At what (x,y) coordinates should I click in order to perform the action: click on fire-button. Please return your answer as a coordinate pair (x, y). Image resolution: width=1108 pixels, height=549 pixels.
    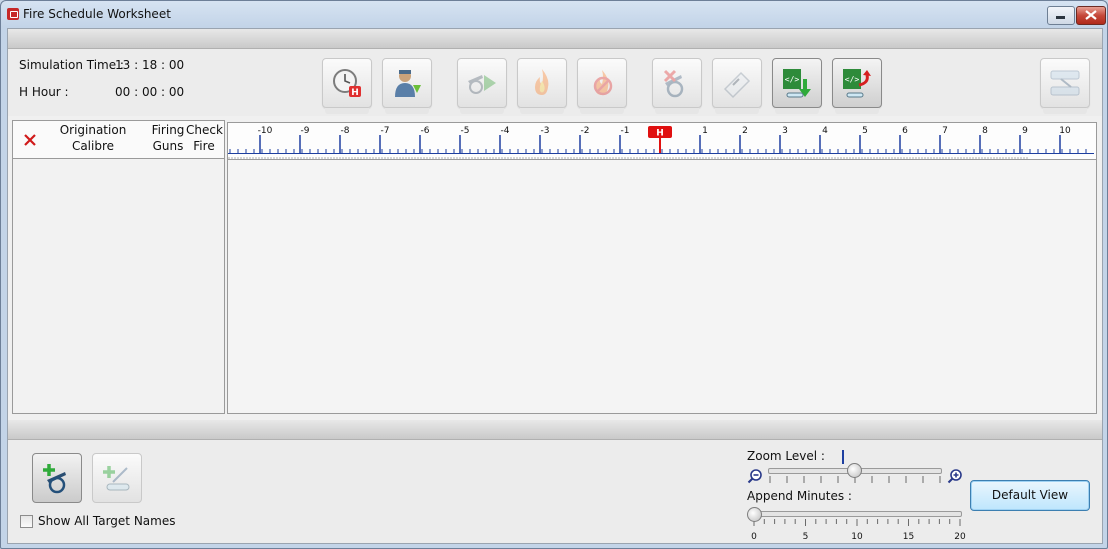
    Looking at the image, I should click on (542, 86).